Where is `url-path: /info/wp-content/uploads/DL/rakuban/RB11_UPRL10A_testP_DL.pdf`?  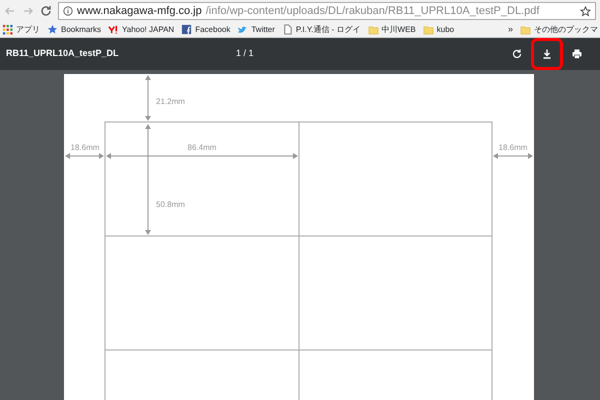 url-path: /info/wp-content/uploads/DL/rakuban/RB11_UPRL10A_testP_DL.pdf is located at coordinates (373, 11).